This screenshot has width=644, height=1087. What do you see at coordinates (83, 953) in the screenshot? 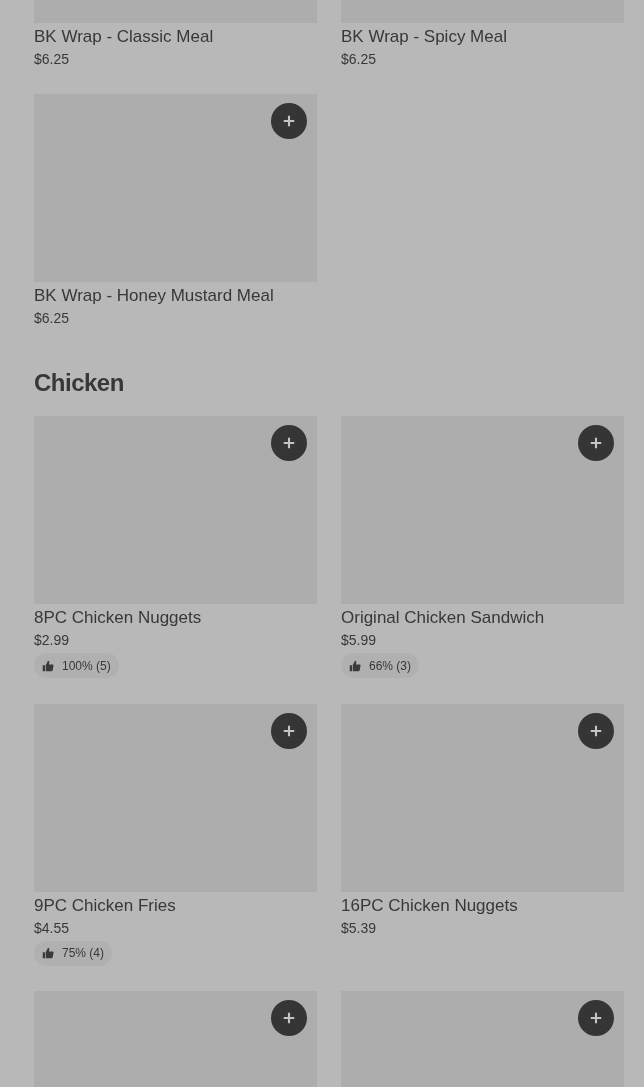
I see `rating-text: 75% (4)` at bounding box center [83, 953].